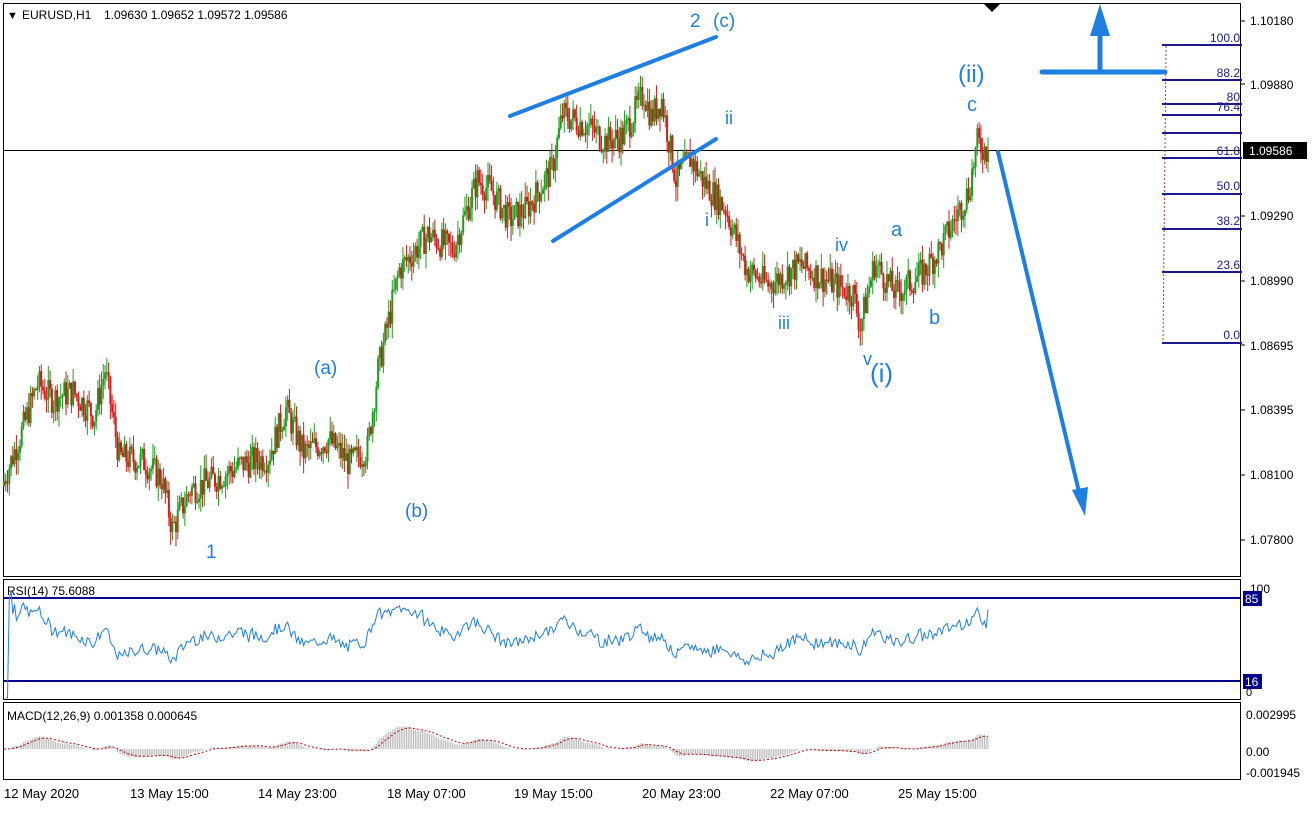 This screenshot has width=1315, height=817. Describe the element at coordinates (211, 552) in the screenshot. I see `wave-label-1: 1` at that location.